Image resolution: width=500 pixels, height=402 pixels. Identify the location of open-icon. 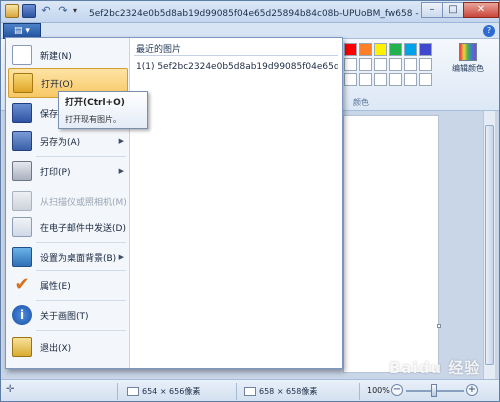
(23, 83).